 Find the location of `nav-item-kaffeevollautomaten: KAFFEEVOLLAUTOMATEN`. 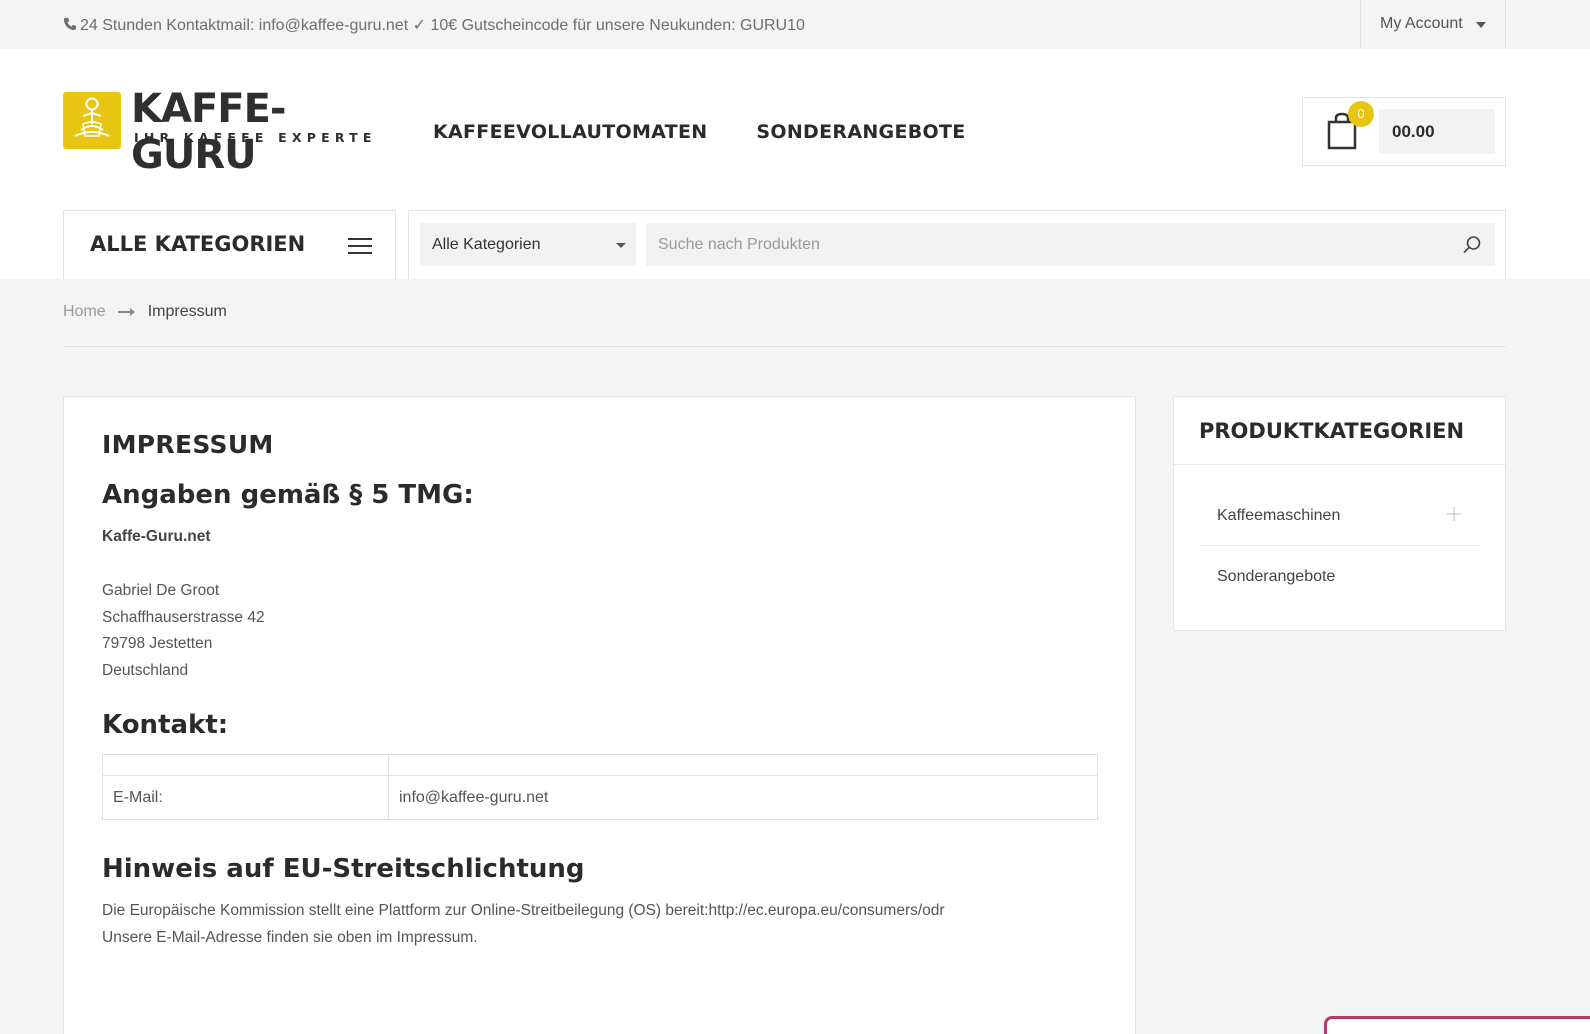

nav-item-kaffeevollautomaten: KAFFEEVOLLAUTOMATEN is located at coordinates (570, 132).